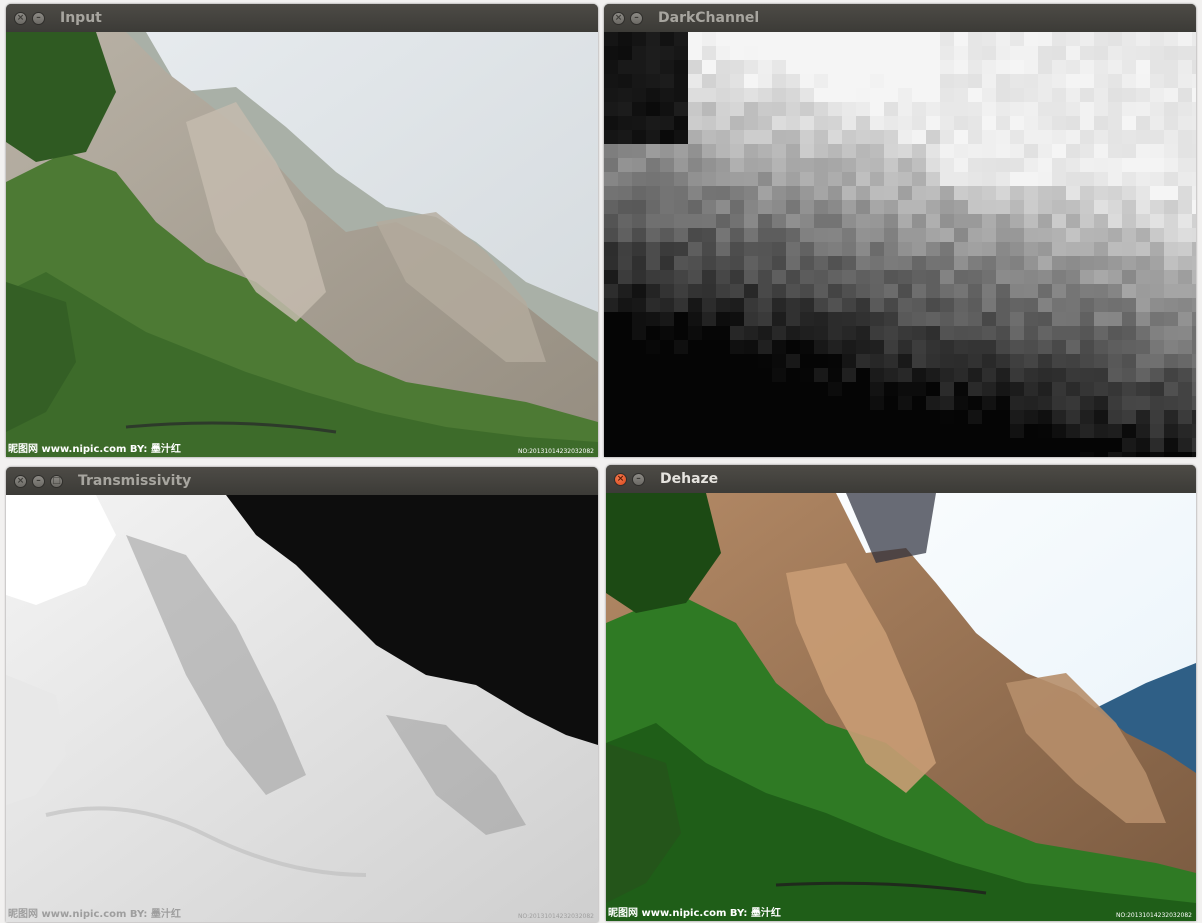  What do you see at coordinates (302, 481) in the screenshot?
I see `window-transmissivity-titlebar: × – □ Transmissivity` at bounding box center [302, 481].